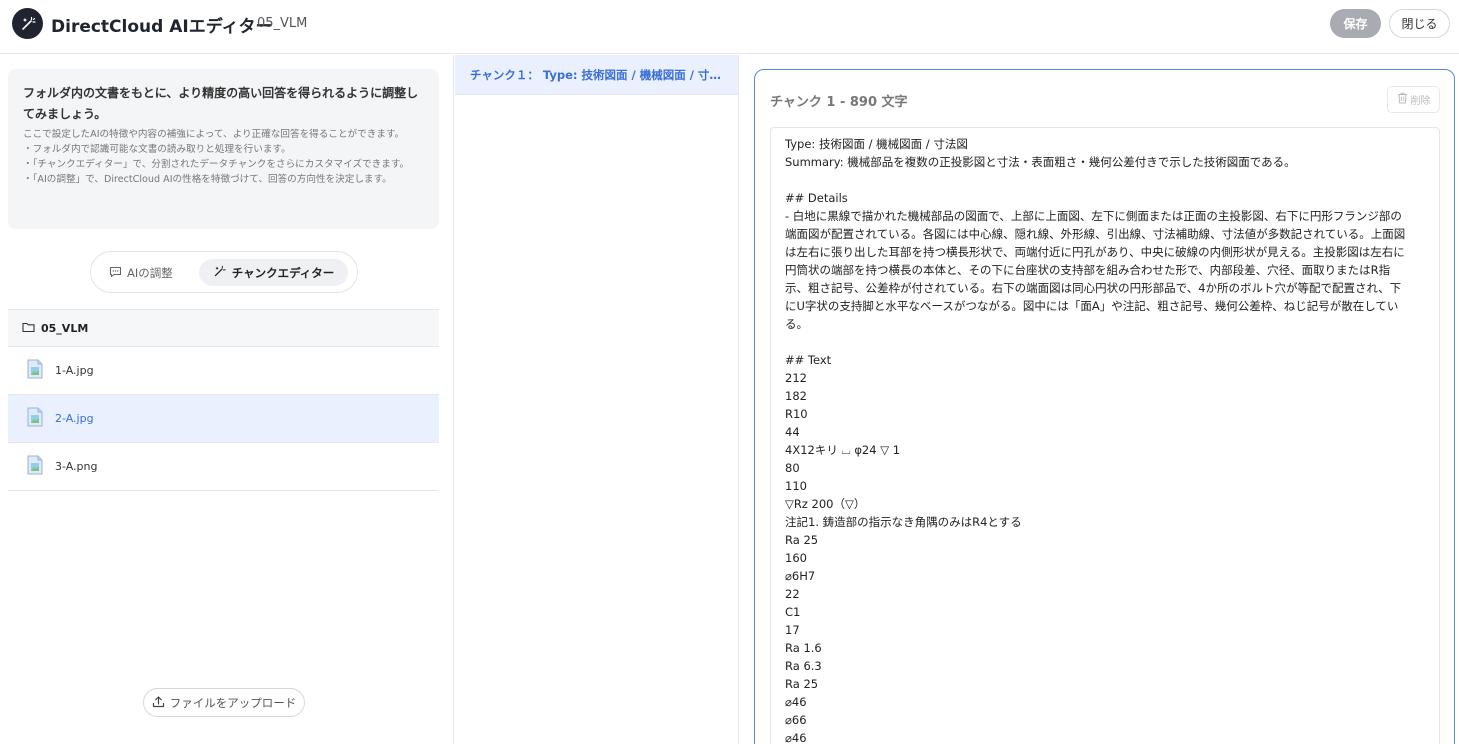 This screenshot has width=1459, height=744. Describe the element at coordinates (803, 648) in the screenshot. I see `editor-text-line: Ra 1.6` at that location.